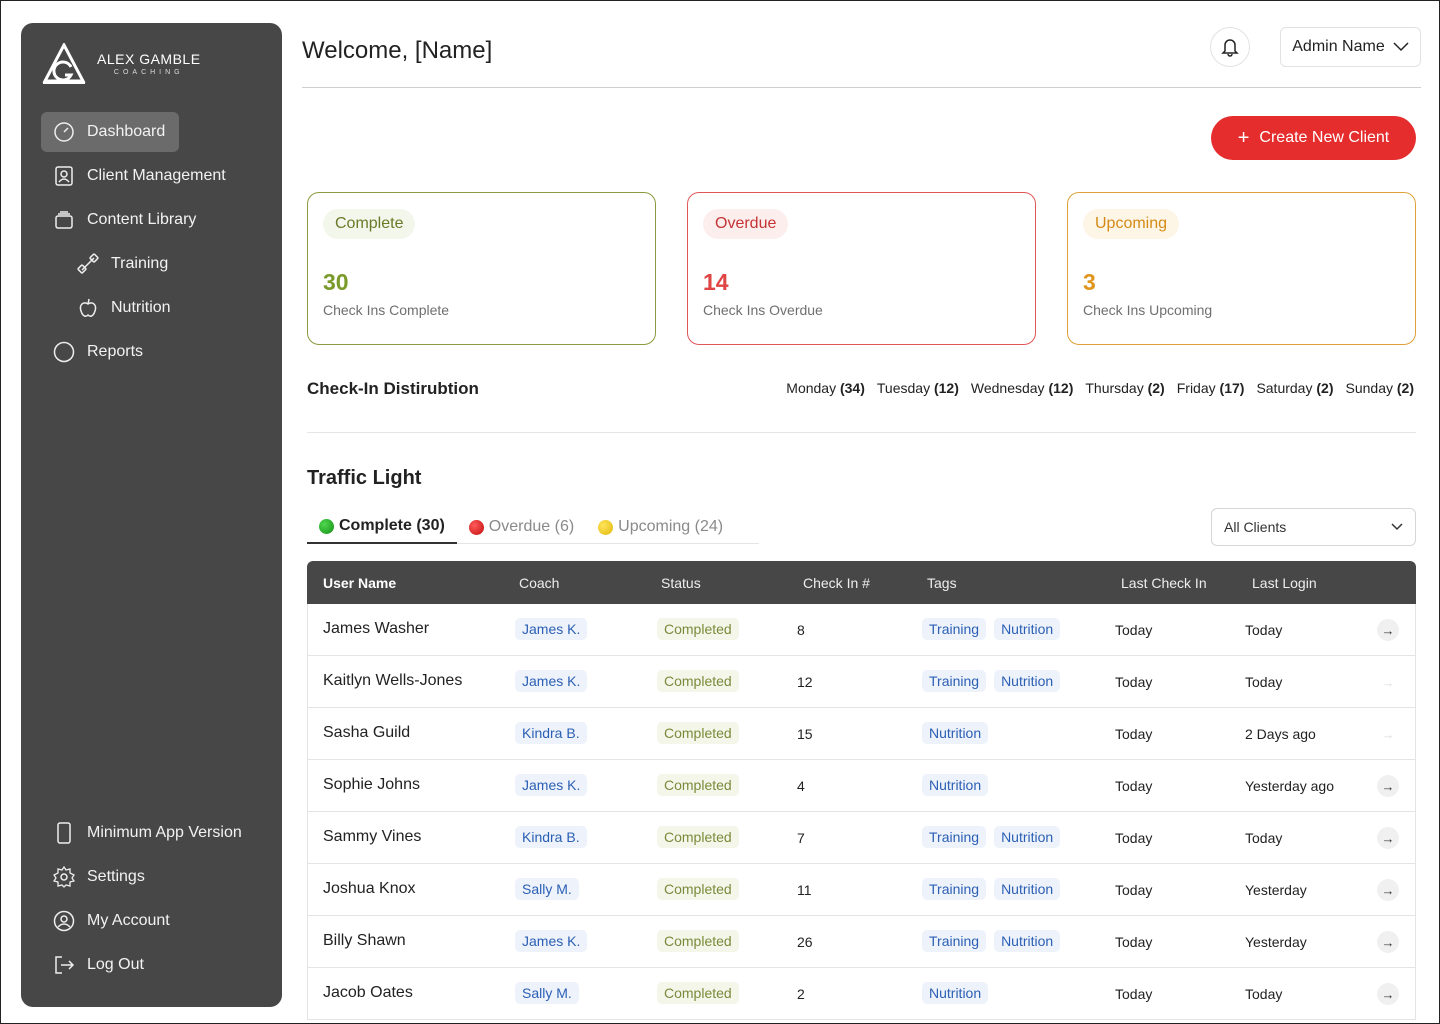  Describe the element at coordinates (64, 833) in the screenshot. I see `phone-icon` at that location.